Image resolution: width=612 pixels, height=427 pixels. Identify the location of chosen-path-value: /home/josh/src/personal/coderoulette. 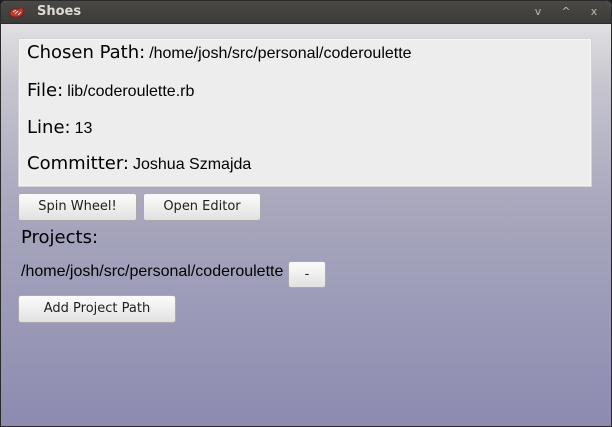
(280, 53).